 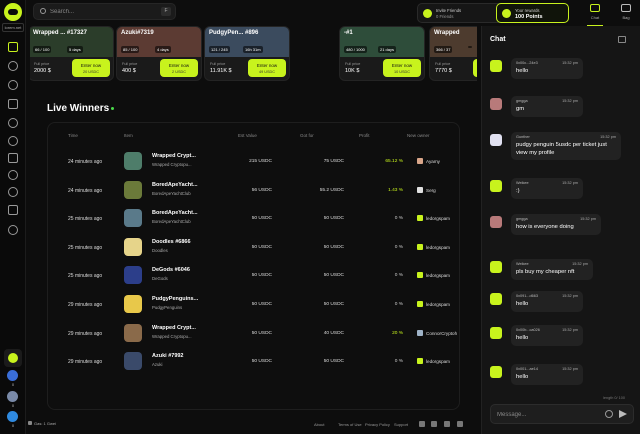 What do you see at coordinates (319, 424) in the screenshot?
I see `footer-link-about: About` at bounding box center [319, 424].